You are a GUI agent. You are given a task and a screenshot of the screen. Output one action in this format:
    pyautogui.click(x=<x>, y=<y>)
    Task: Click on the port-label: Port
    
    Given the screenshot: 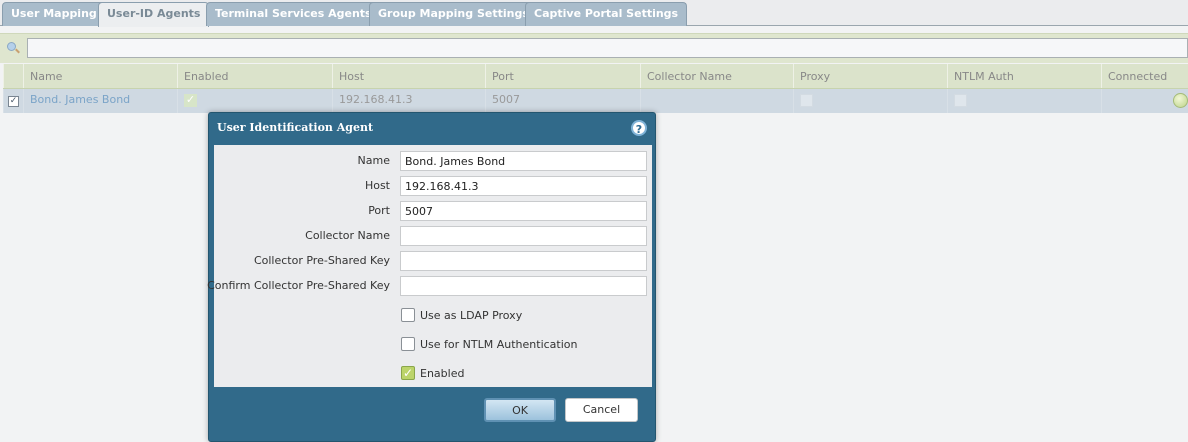 What is the action you would take?
    pyautogui.click(x=379, y=210)
    